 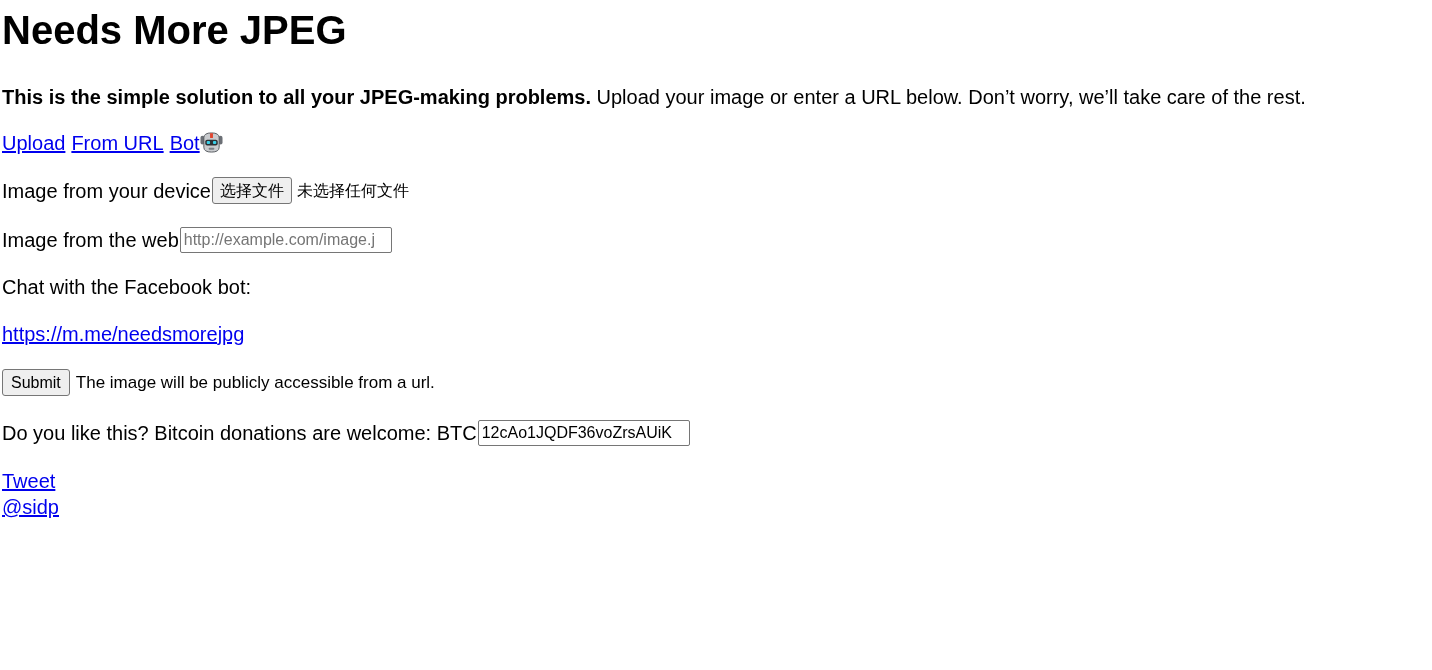 I want to click on footer-link: @sidp, so click(x=30, y=507).